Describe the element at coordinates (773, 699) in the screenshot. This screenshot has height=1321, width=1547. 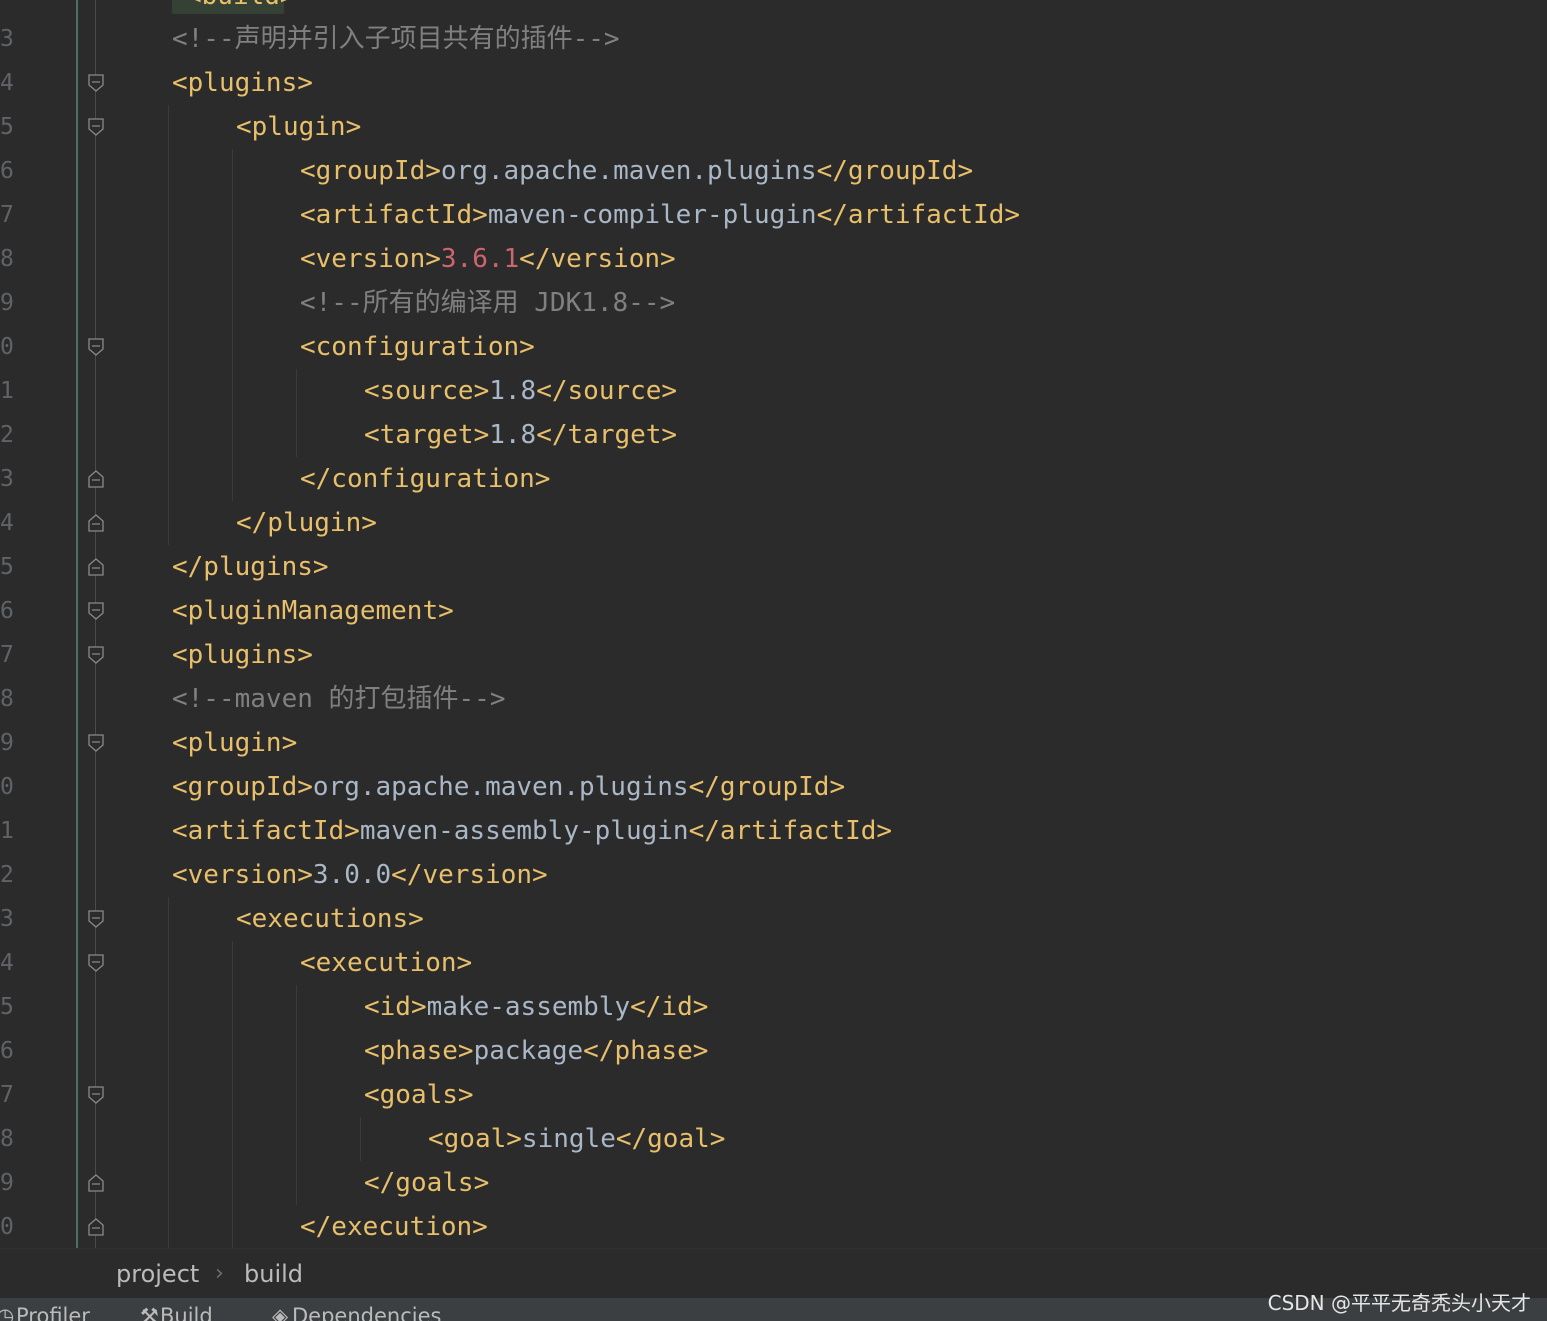
I see `code-line: 8 <!--maven 的打包插件-->` at that location.